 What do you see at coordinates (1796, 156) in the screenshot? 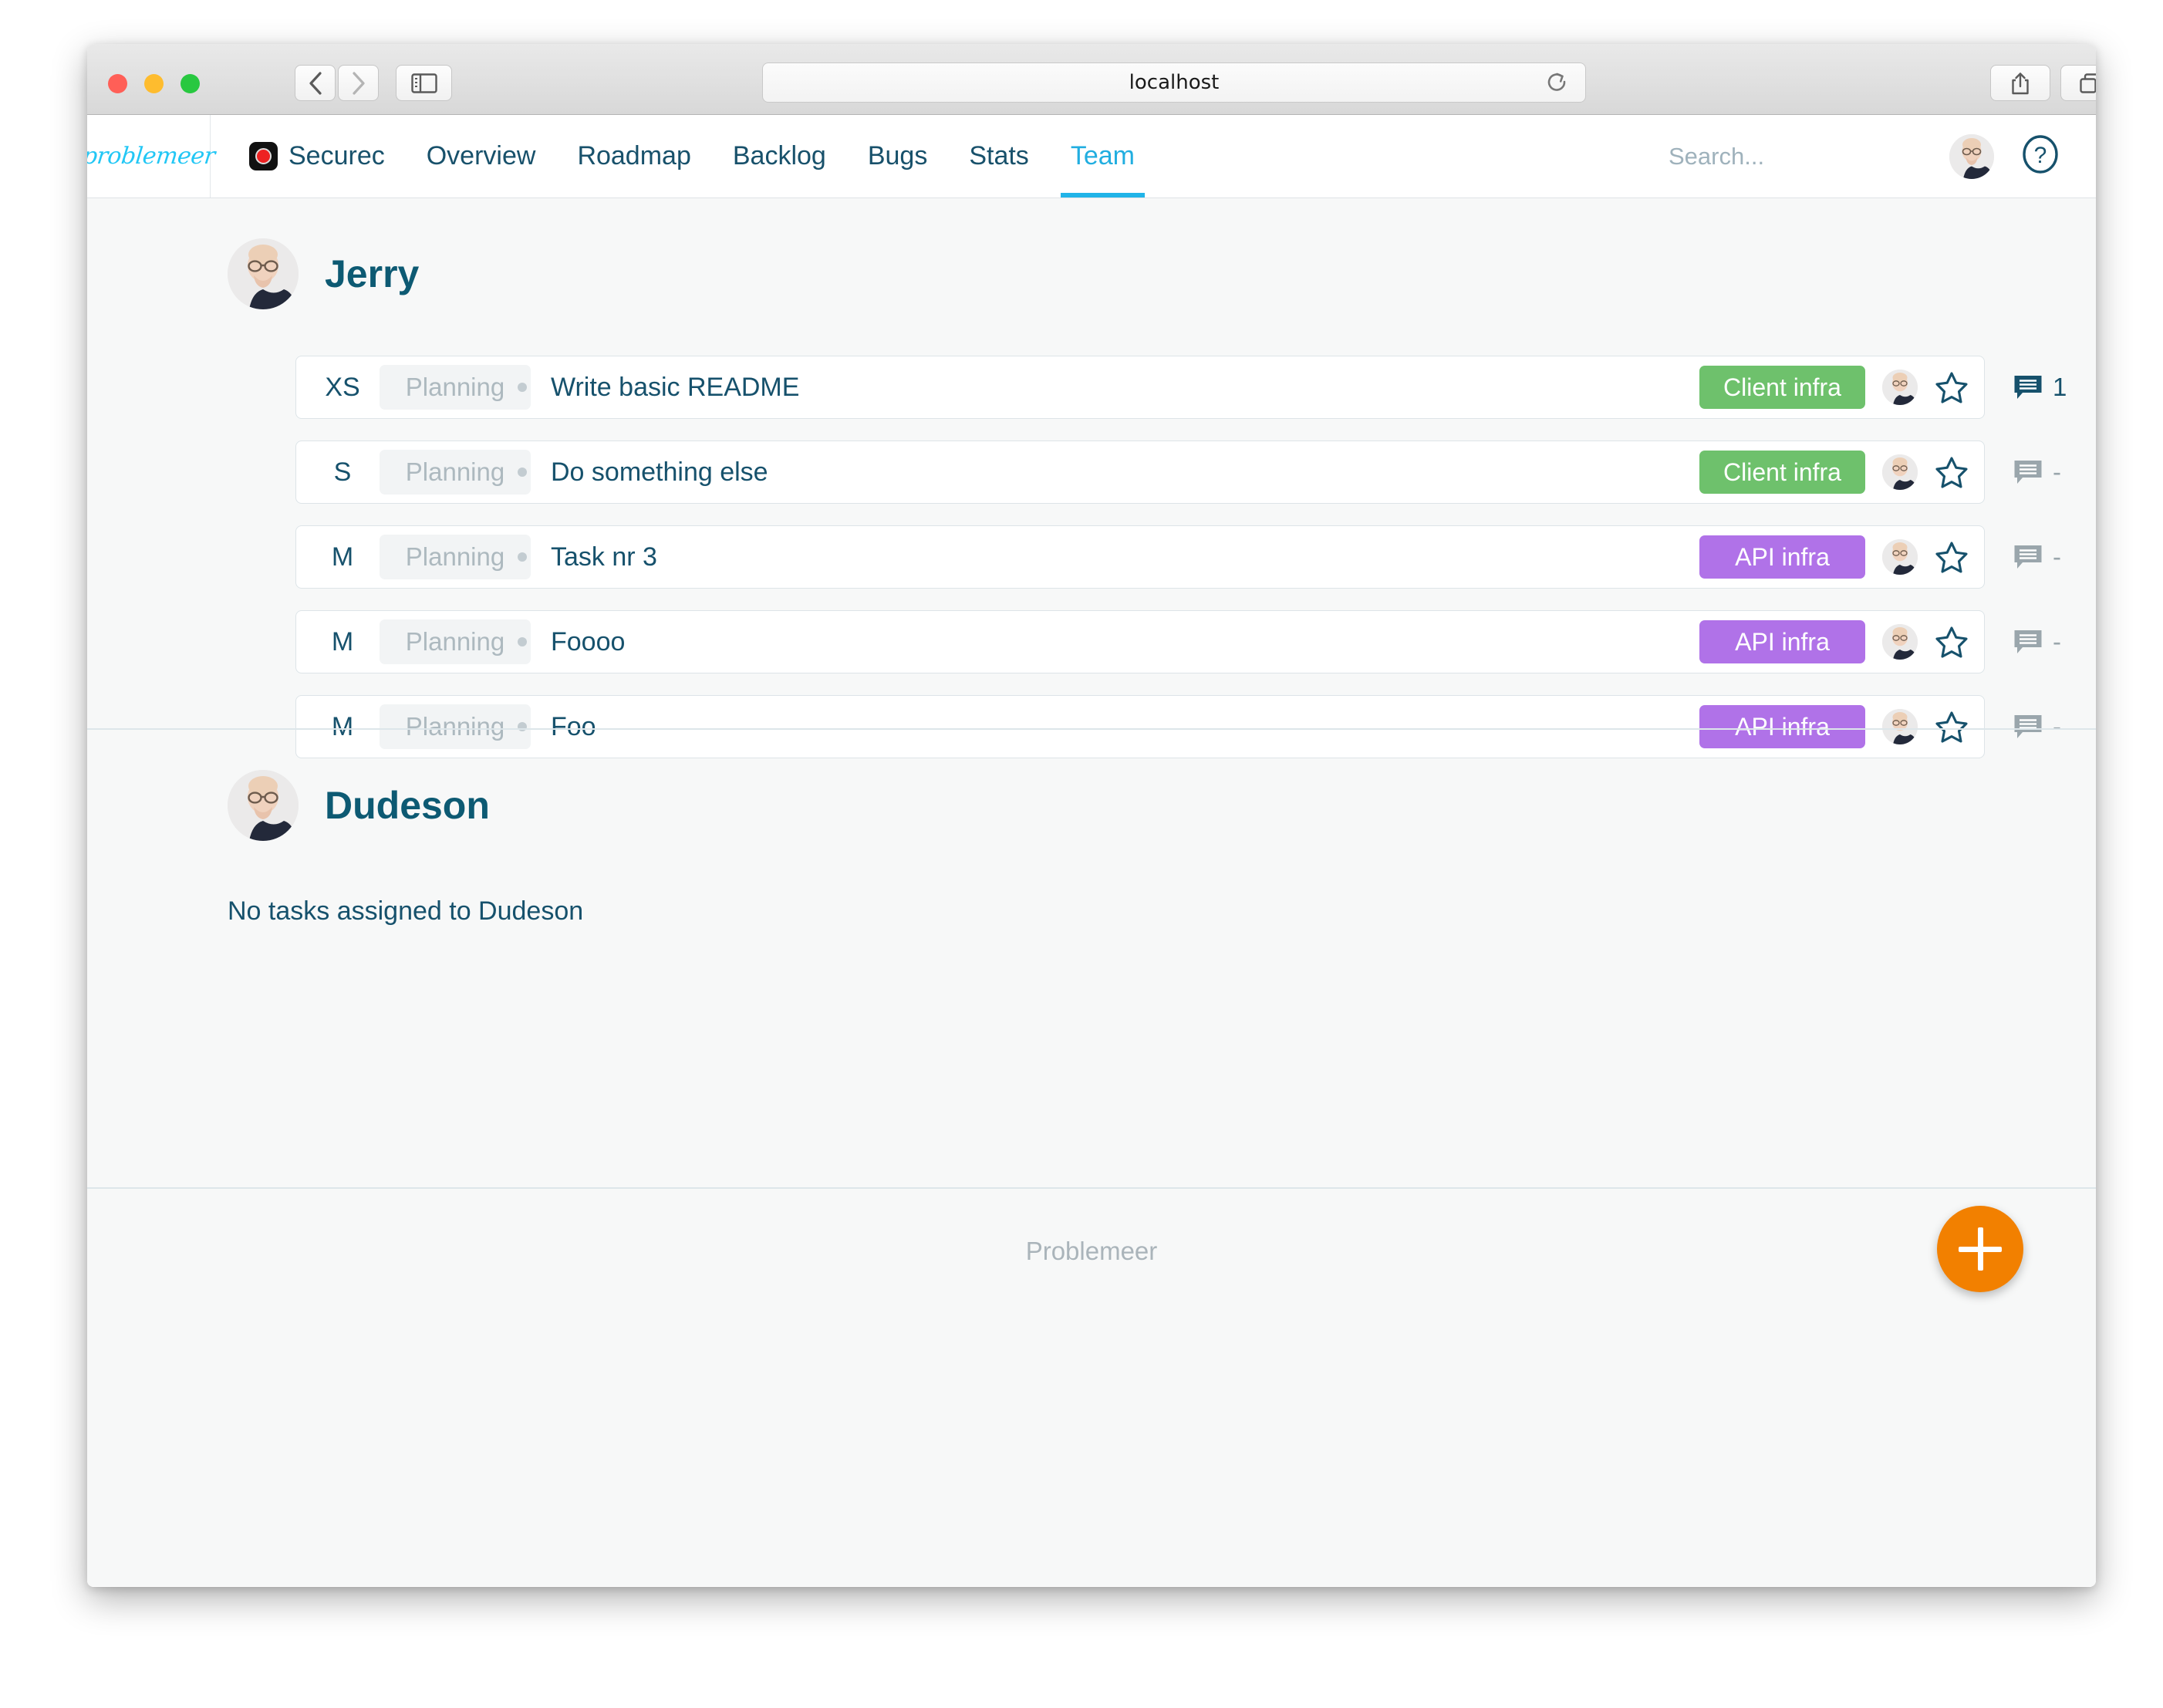
I see `search-input` at bounding box center [1796, 156].